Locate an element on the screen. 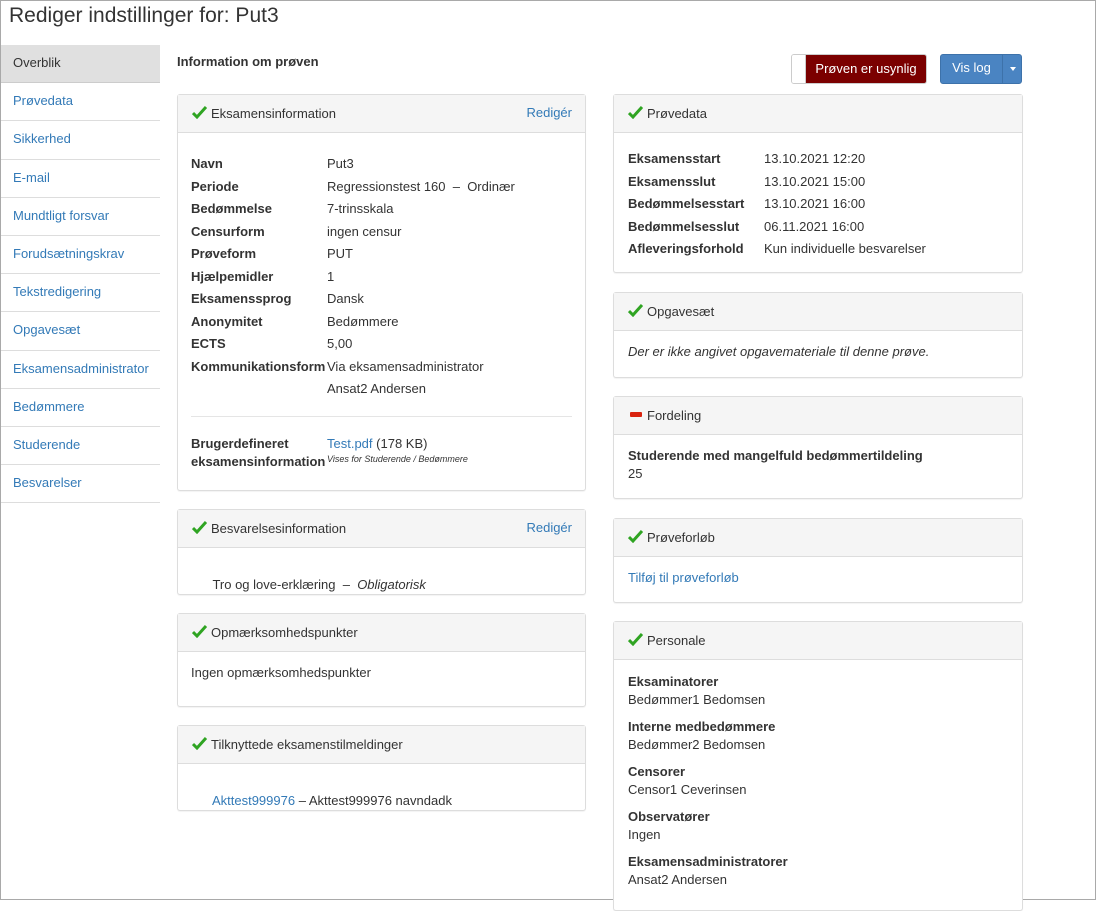 This screenshot has width=1096, height=911. attachment-size: (178 KB) is located at coordinates (402, 443).